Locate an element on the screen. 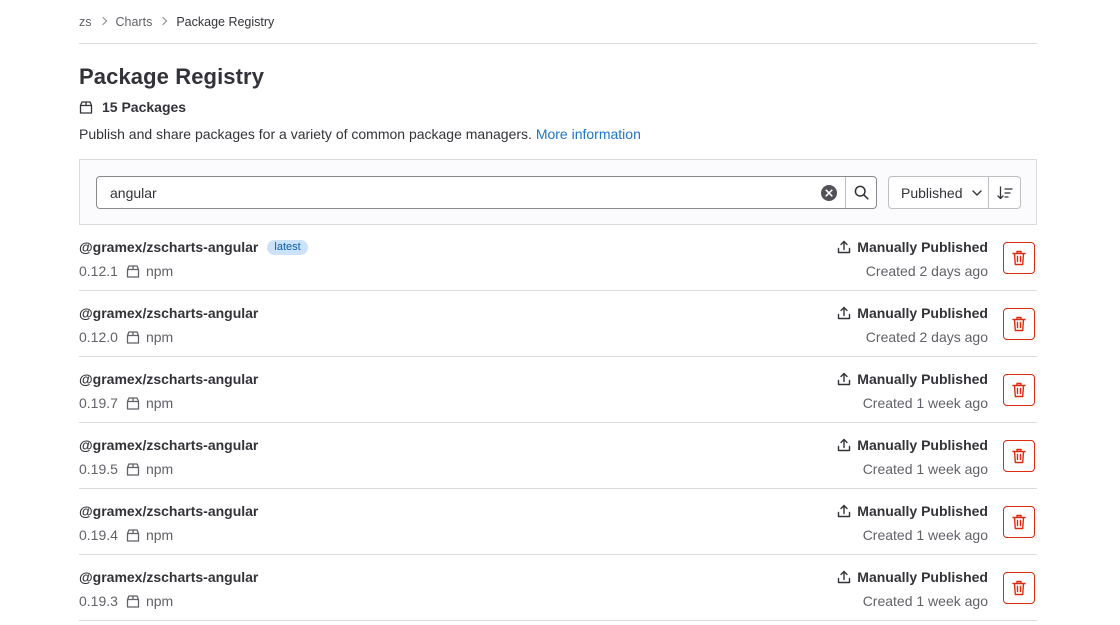 This screenshot has height=625, width=1120. sort-selected-label: Published is located at coordinates (932, 192).